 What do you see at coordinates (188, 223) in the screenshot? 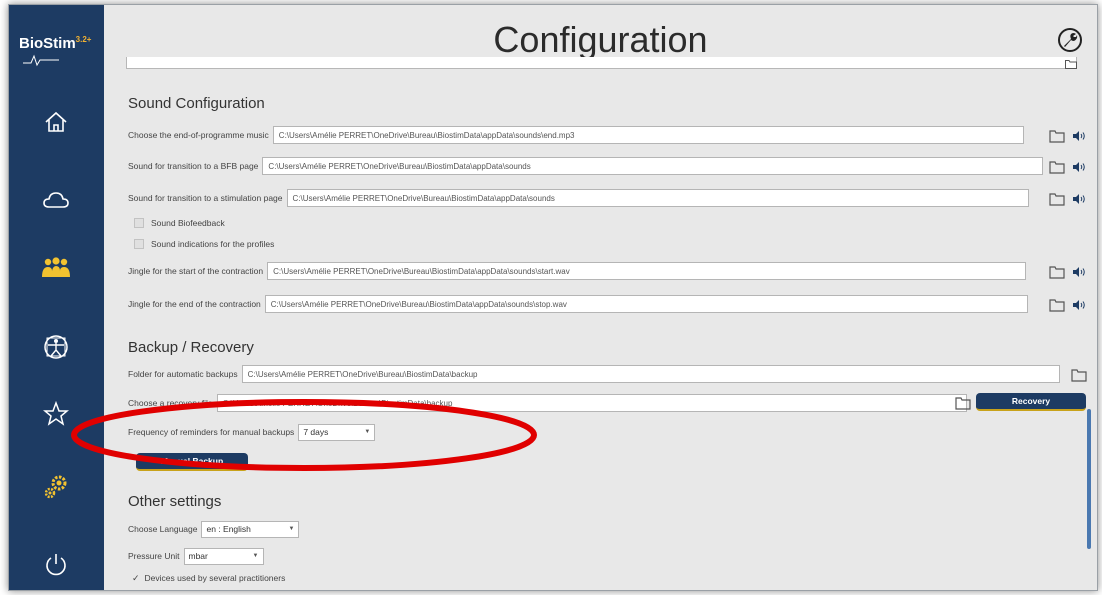
I see `checkbox-biofeedback-label: Sound Biofeedback` at bounding box center [188, 223].